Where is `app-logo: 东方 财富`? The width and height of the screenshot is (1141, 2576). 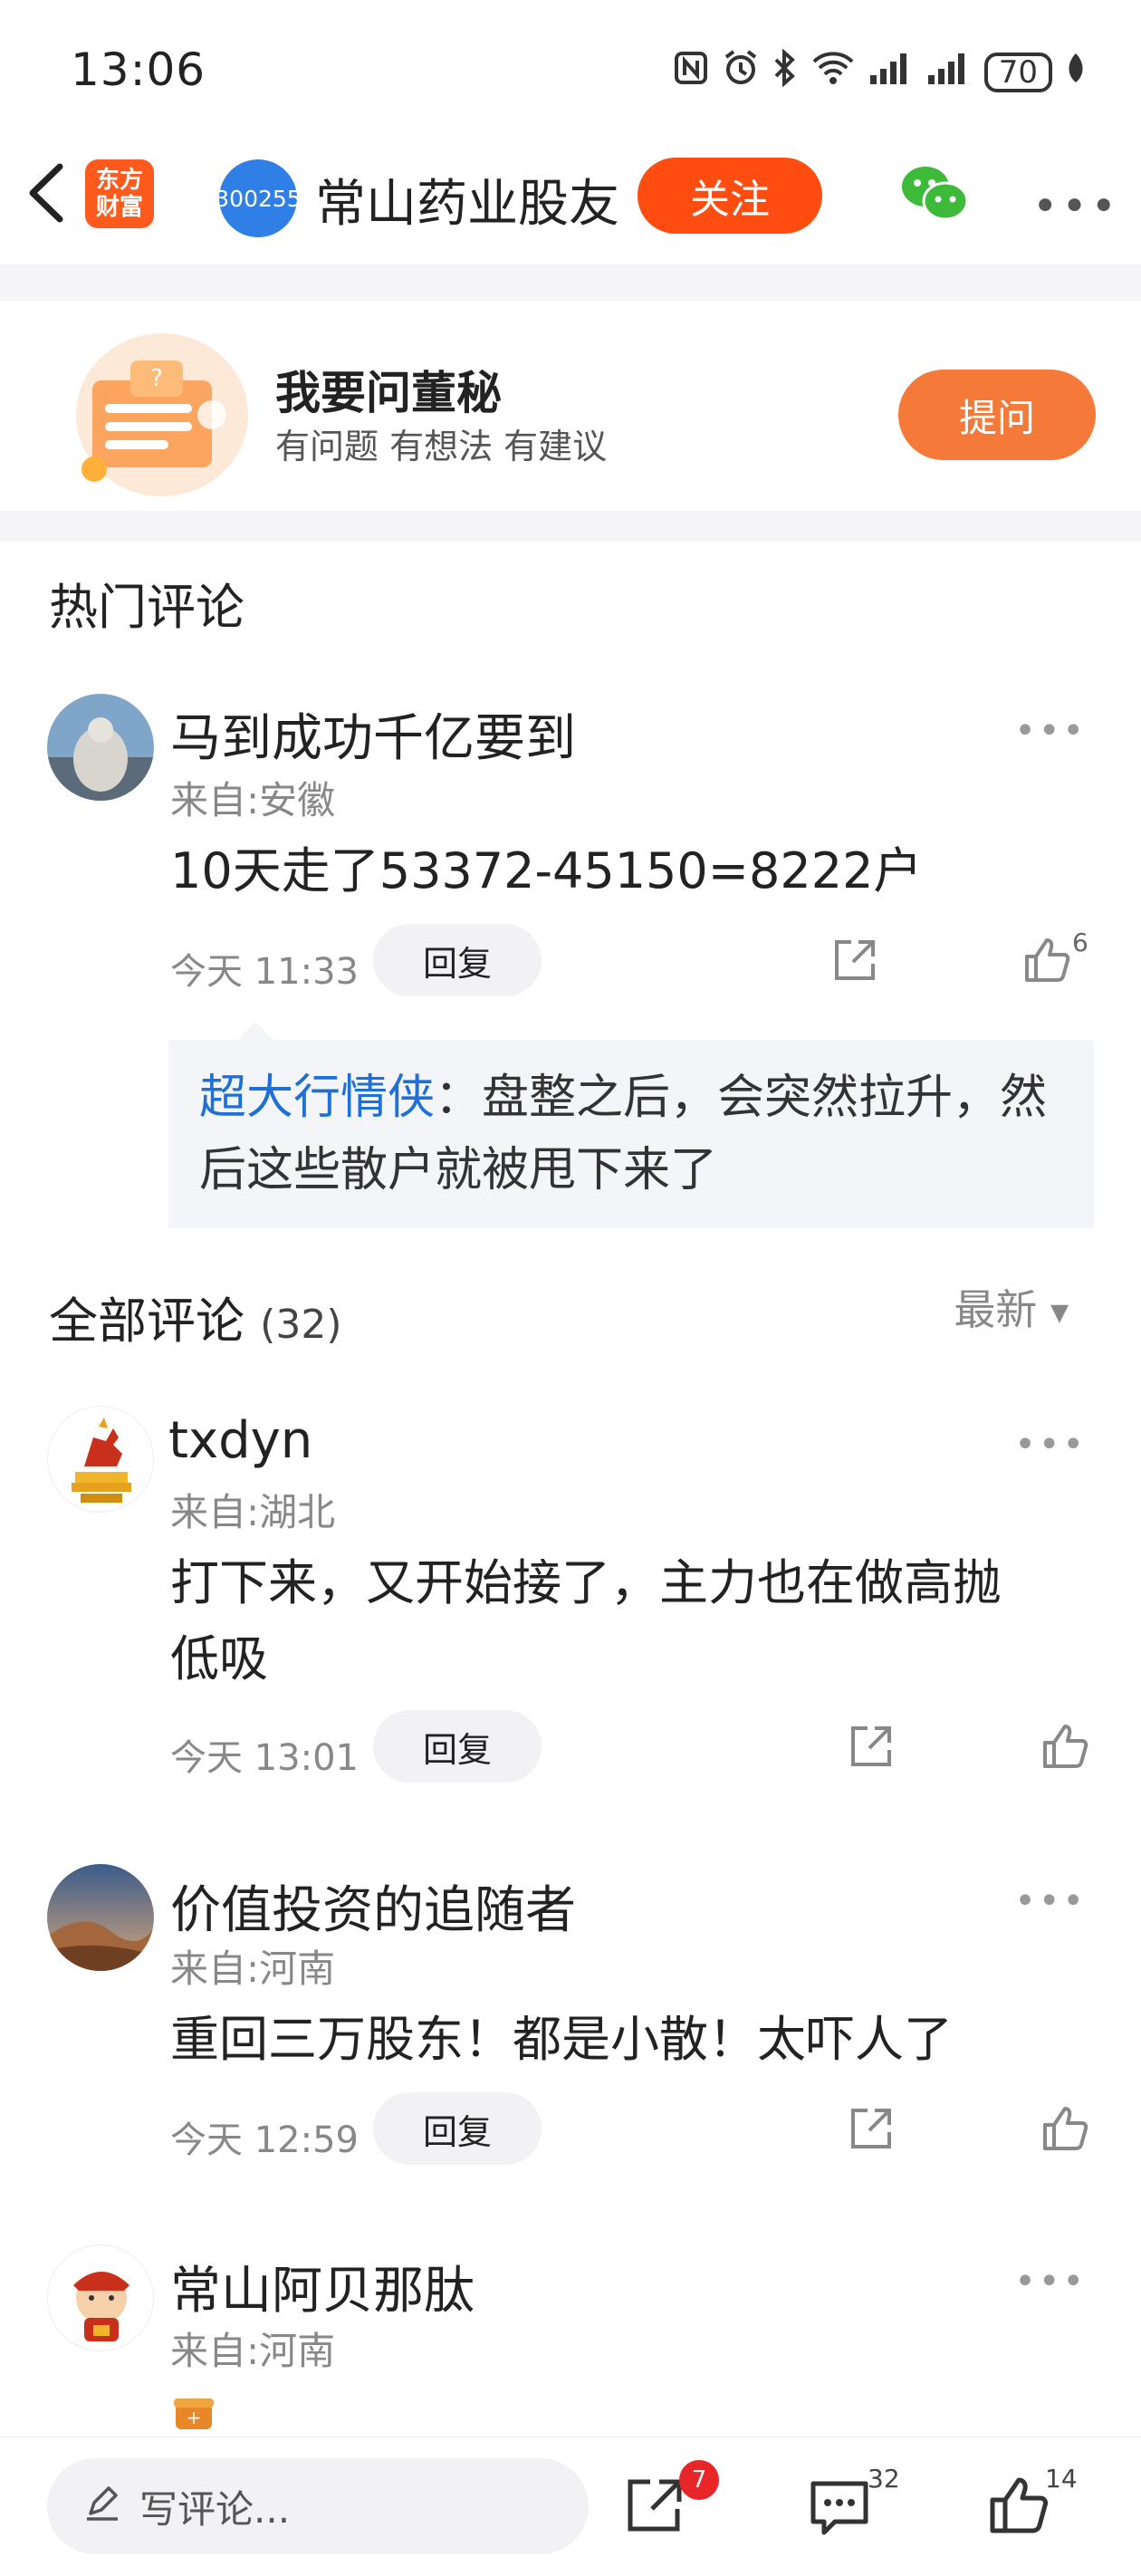
app-logo: 东方 财富 is located at coordinates (120, 193).